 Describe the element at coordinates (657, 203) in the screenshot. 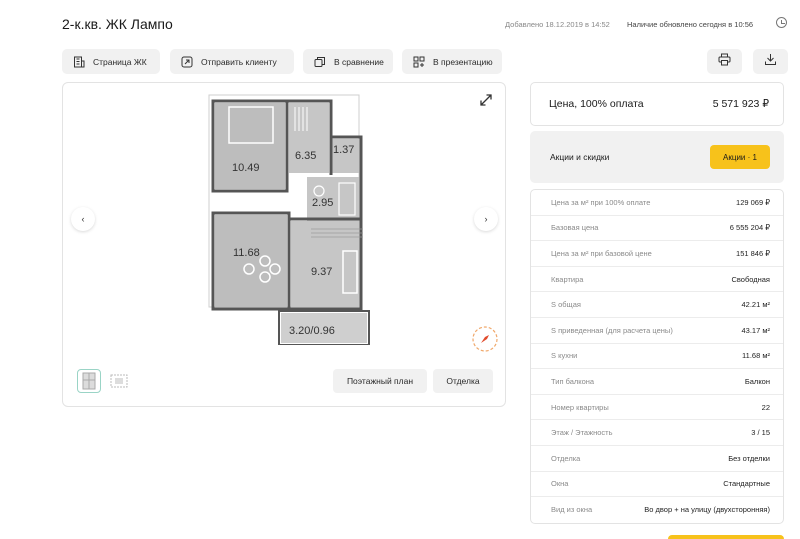

I see `spec-row: Цена за м² при 100% оплате 129 069 ₽` at that location.